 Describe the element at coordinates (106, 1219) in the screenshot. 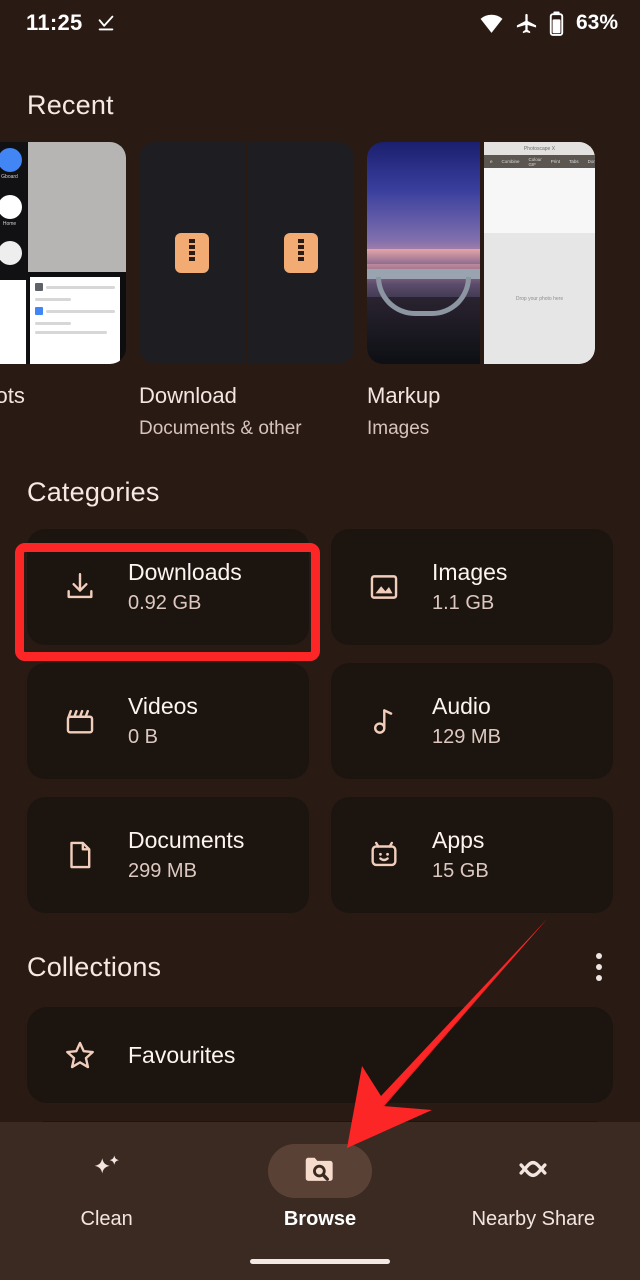

I see `nav-label-clean: Clean` at that location.